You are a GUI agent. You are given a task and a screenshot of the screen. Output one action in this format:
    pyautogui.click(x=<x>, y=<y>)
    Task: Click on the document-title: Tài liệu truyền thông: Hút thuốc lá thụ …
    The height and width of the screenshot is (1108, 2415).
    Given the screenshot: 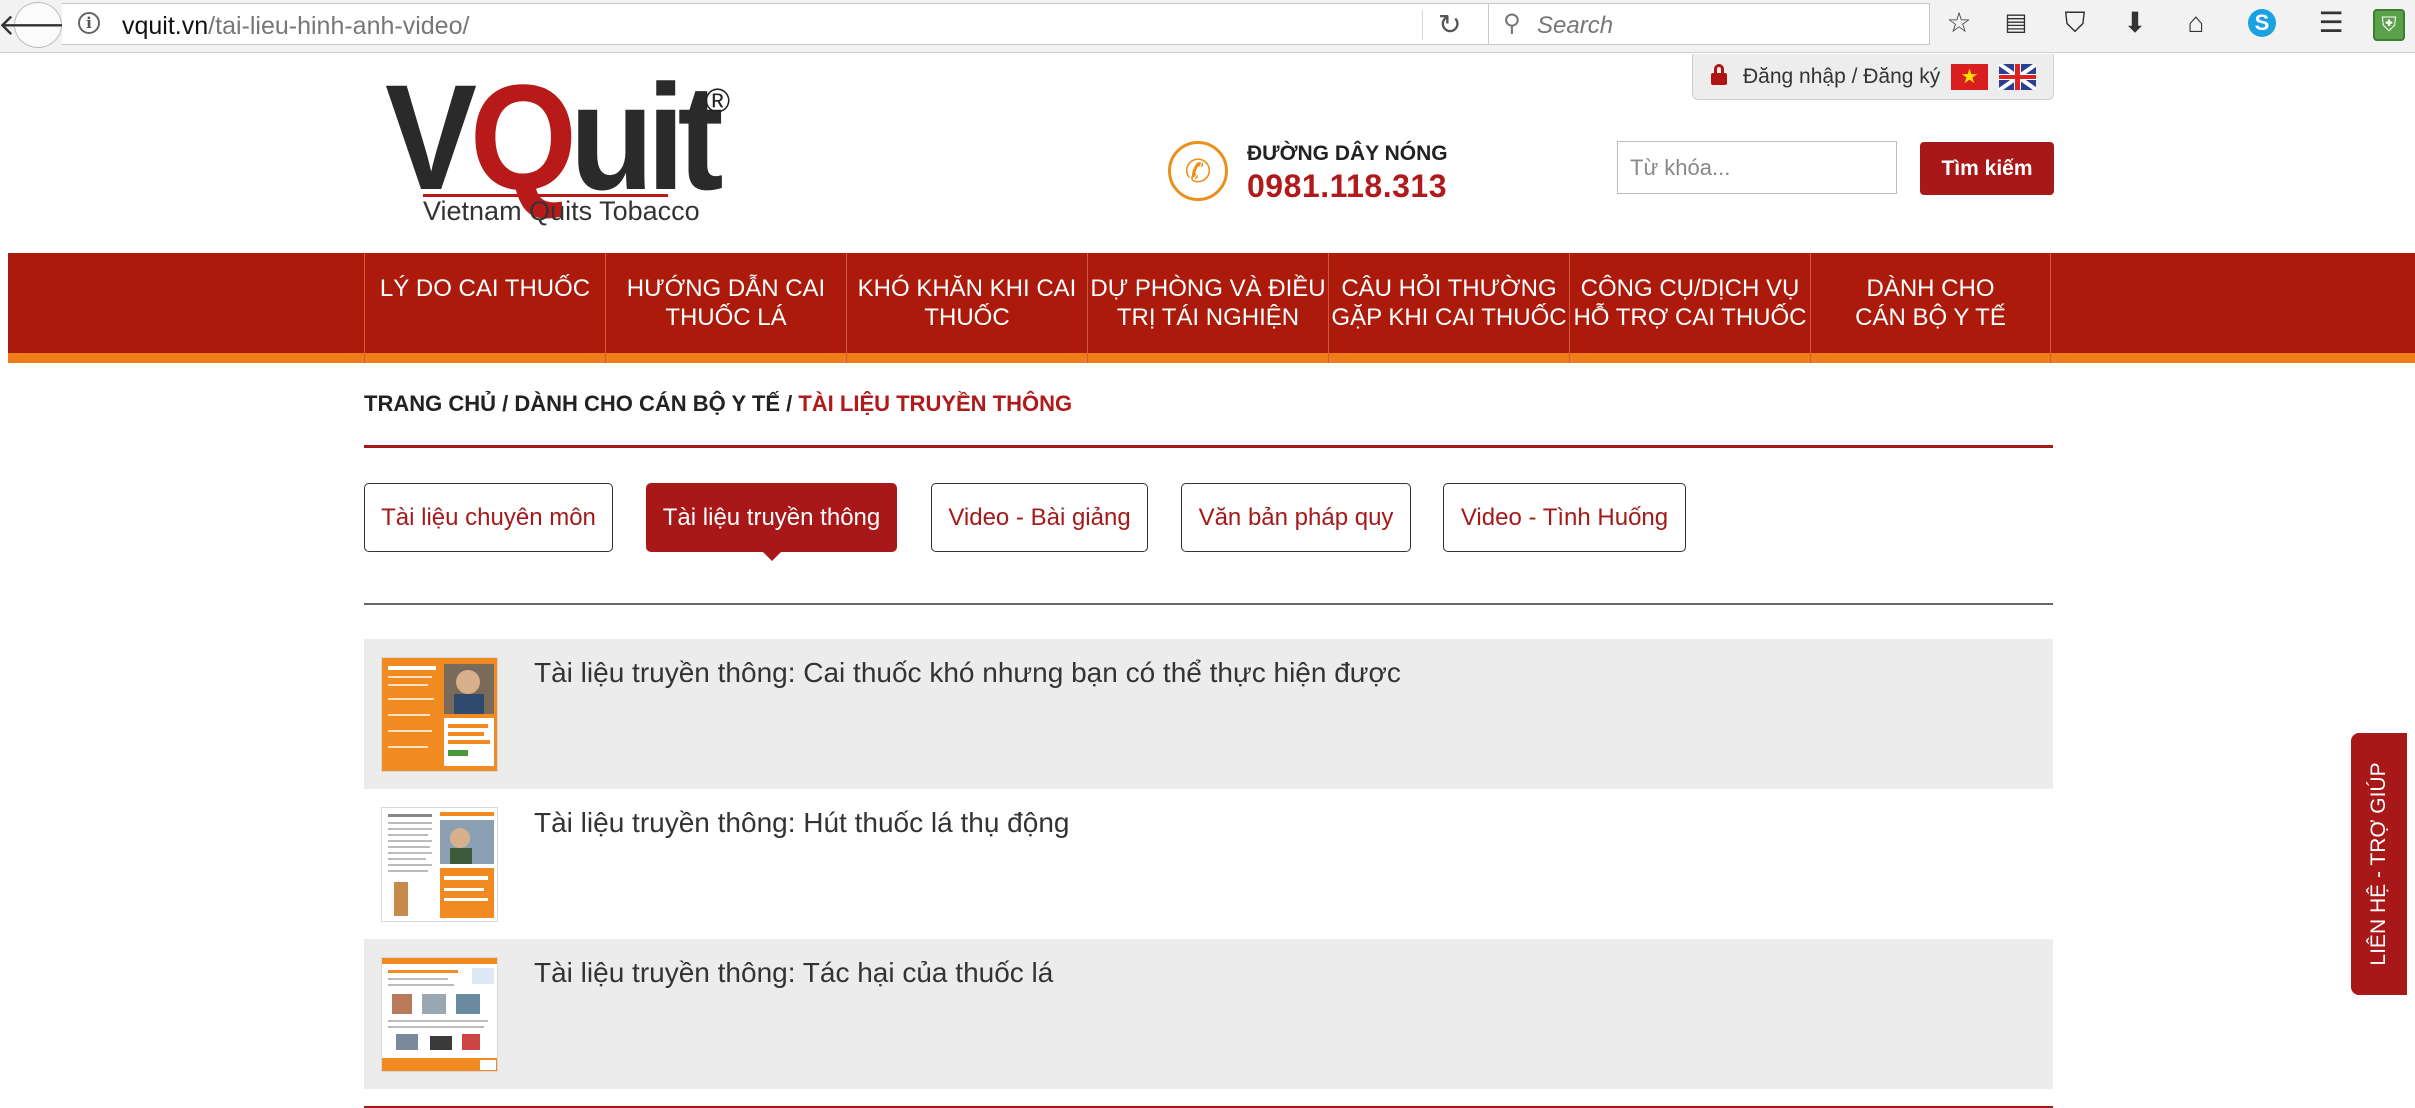 What is the action you would take?
    pyautogui.click(x=801, y=823)
    